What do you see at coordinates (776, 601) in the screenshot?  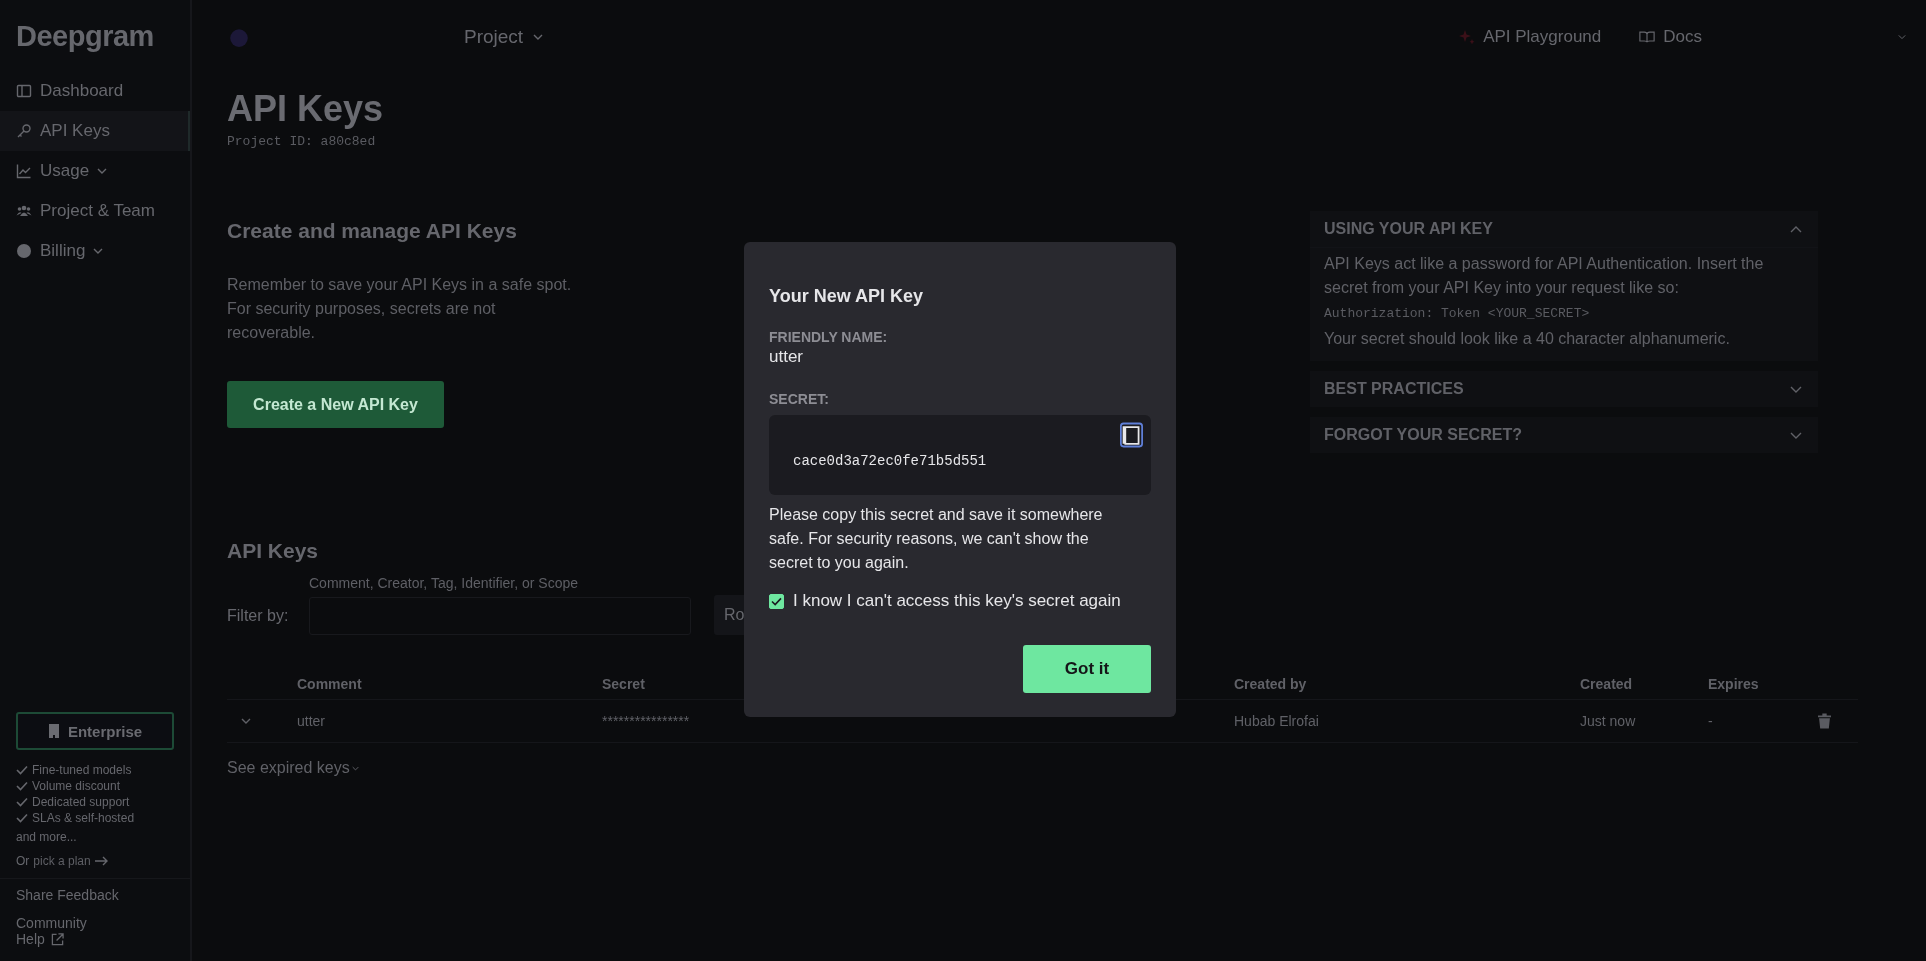 I see `acknowledge-checkbox` at bounding box center [776, 601].